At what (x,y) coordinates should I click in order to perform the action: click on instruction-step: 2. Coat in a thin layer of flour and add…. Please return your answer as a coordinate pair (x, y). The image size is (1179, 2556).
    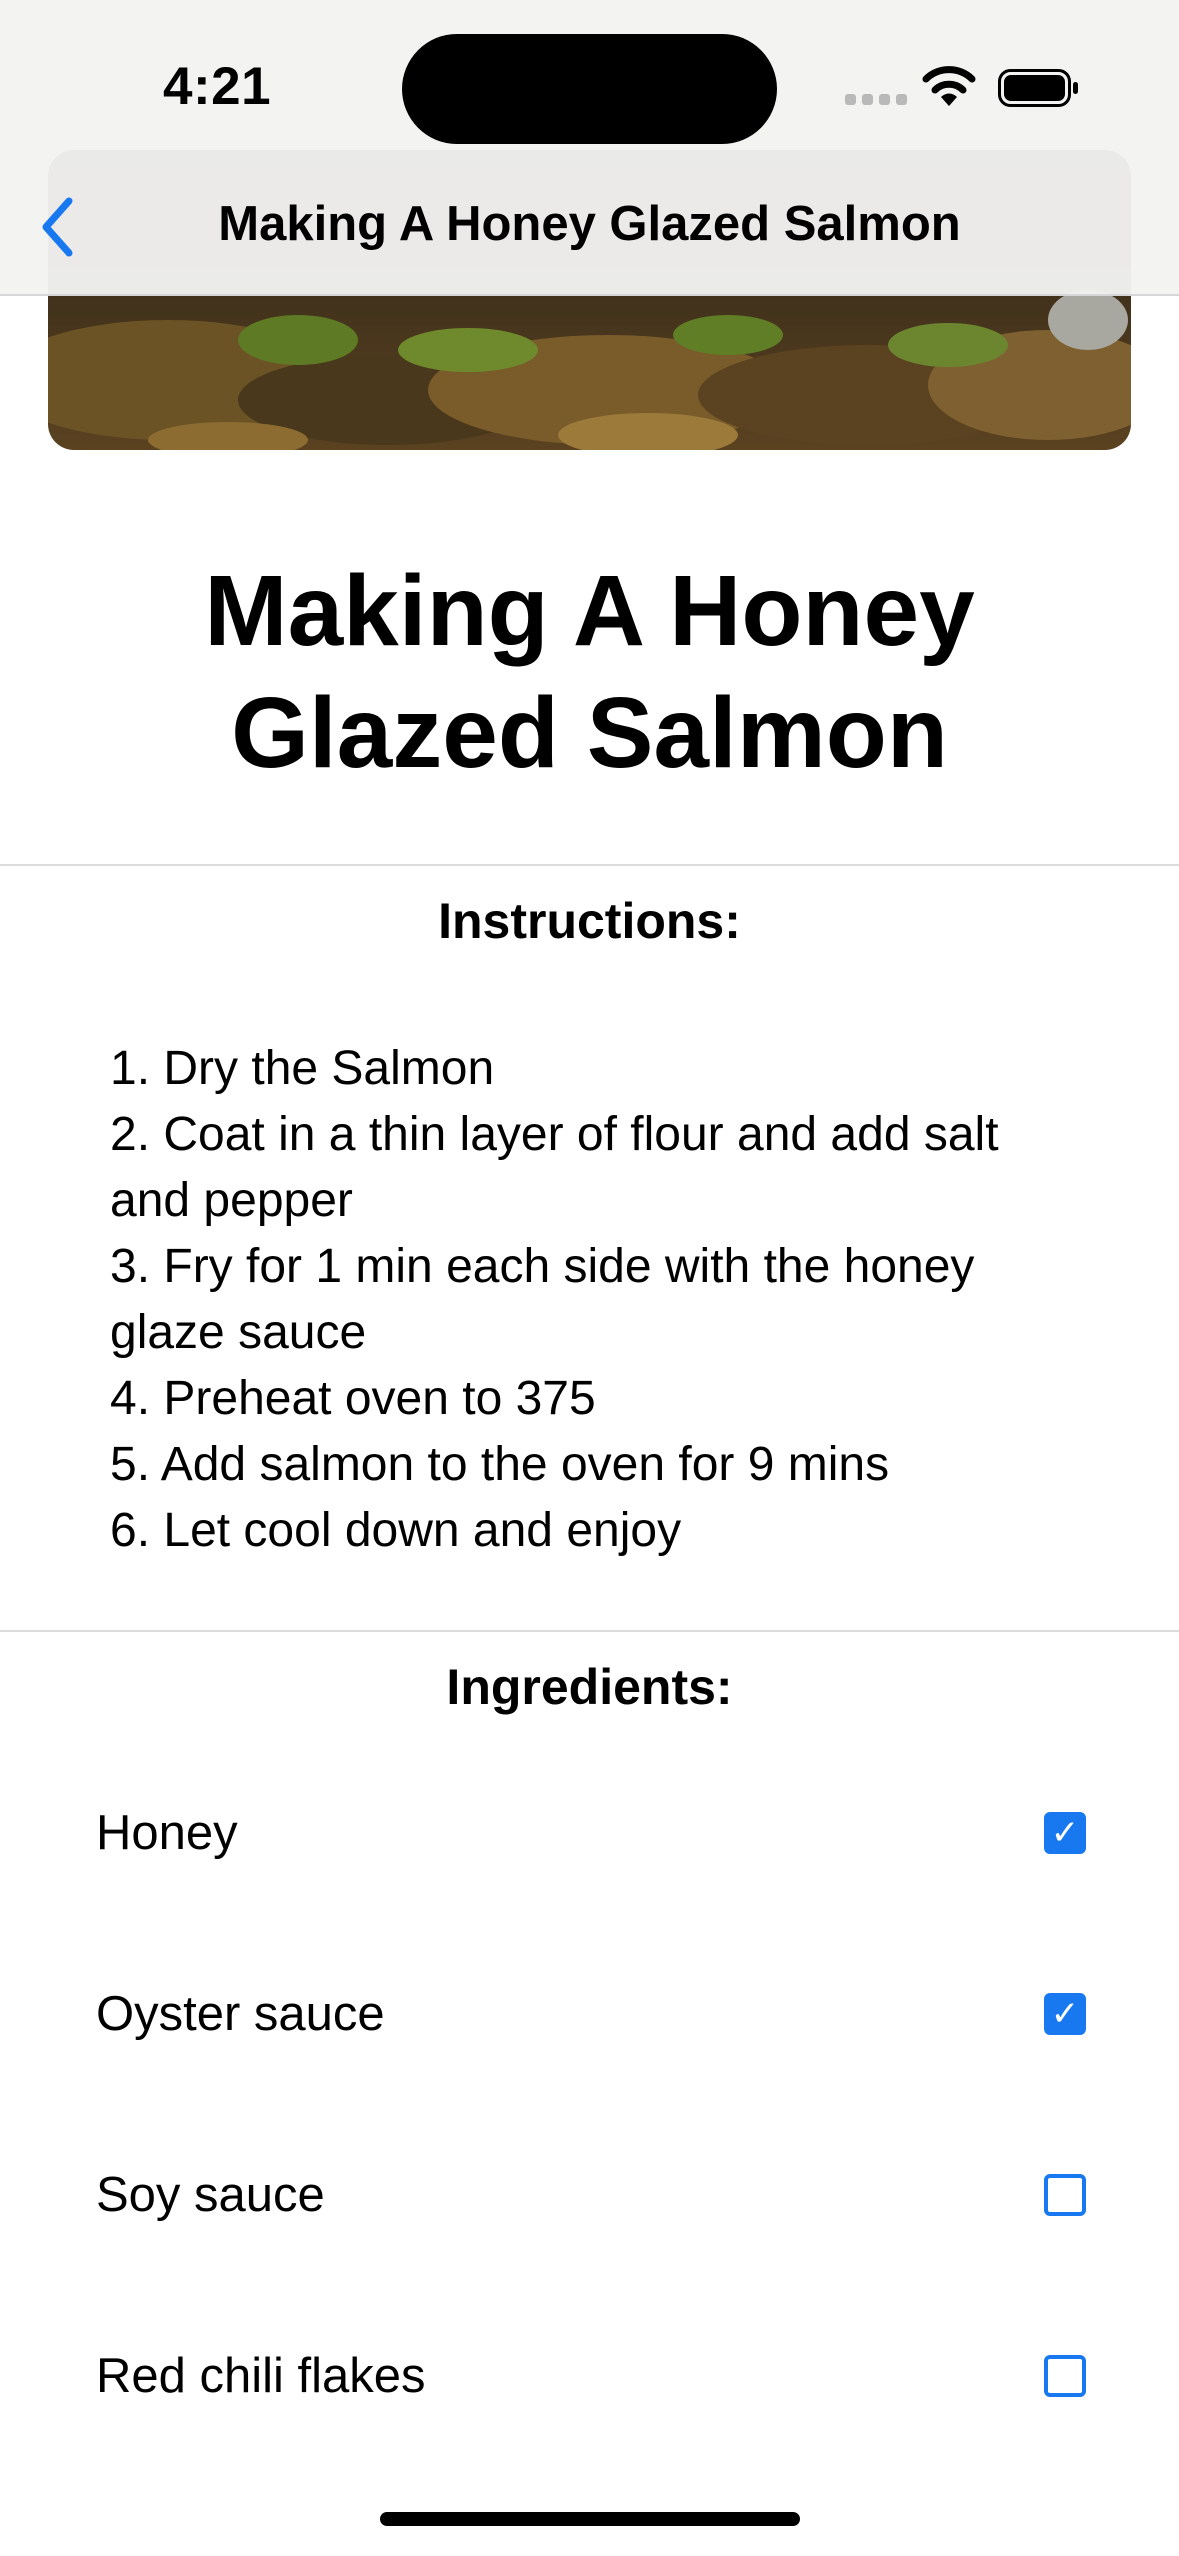
    Looking at the image, I should click on (554, 1167).